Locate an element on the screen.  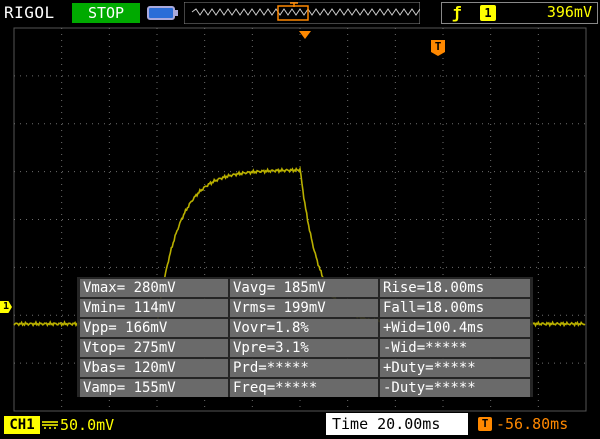
measurement-cell: Vtop= 275mV is located at coordinates (154, 348).